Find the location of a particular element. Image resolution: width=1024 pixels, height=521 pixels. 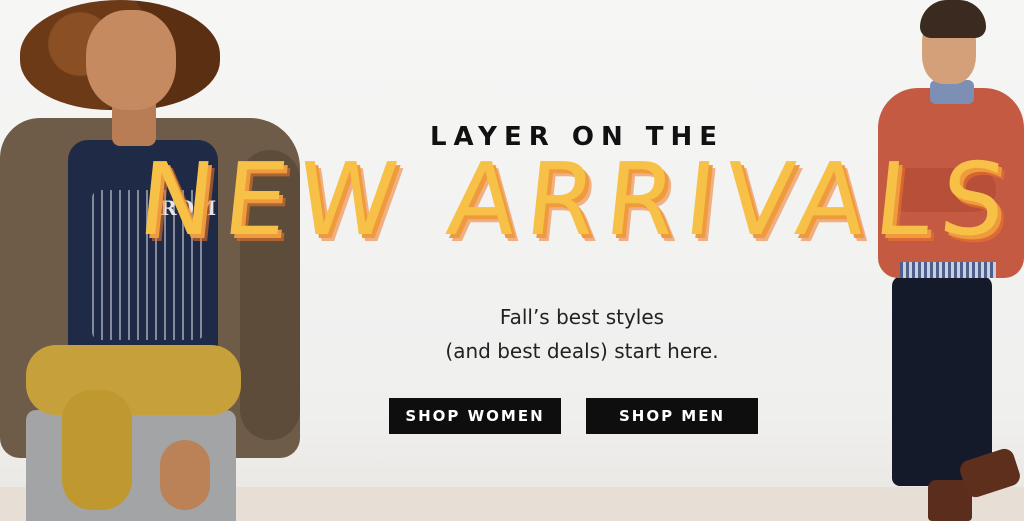

shirt-hem-shape is located at coordinates (948, 270).